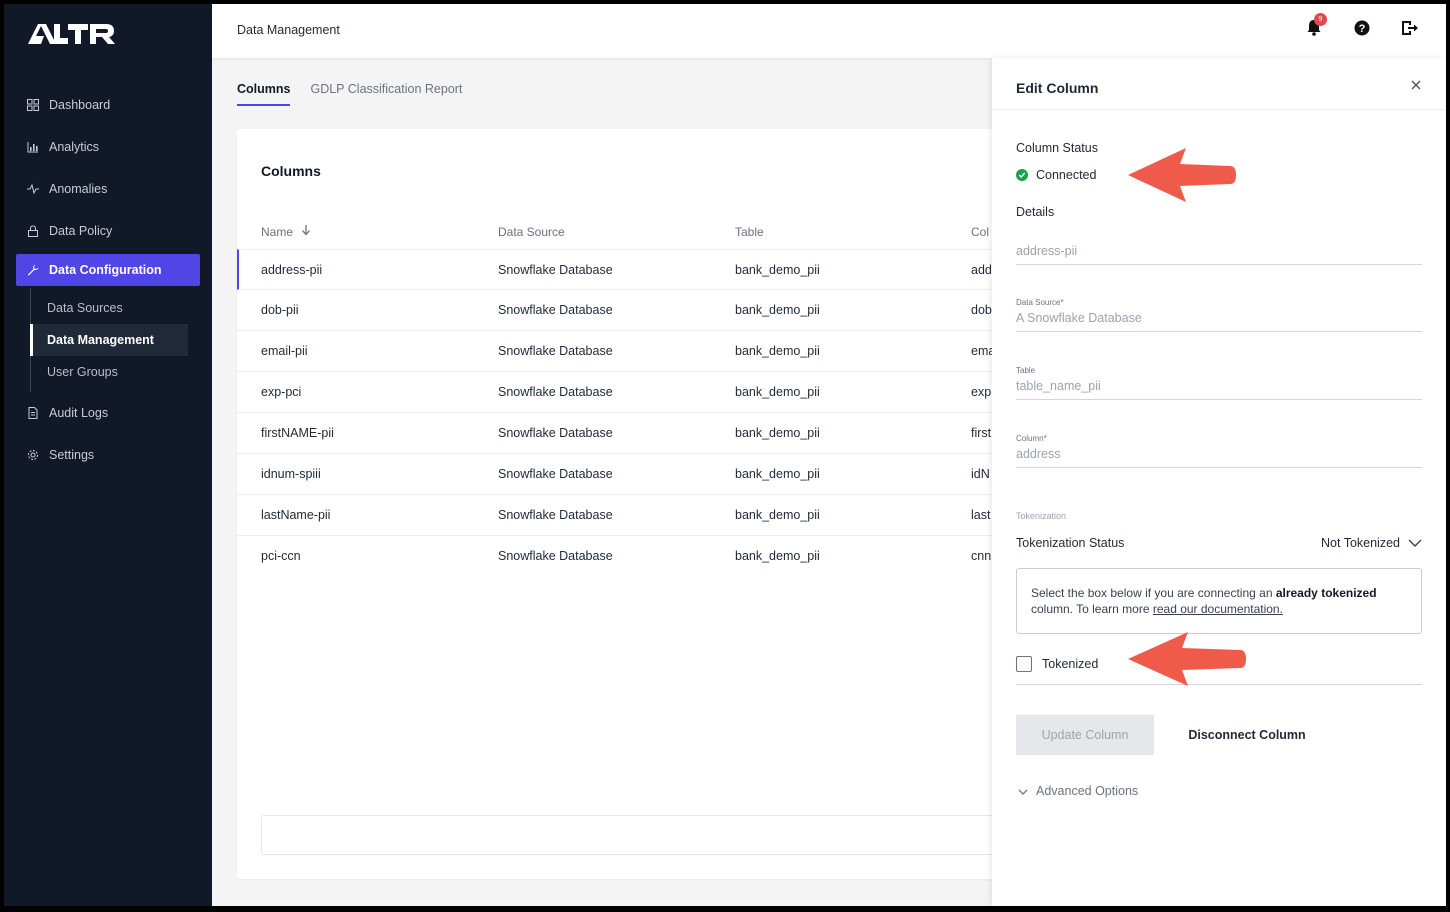 The image size is (1450, 912). Describe the element at coordinates (79, 413) in the screenshot. I see `sidebar-item-label: Audit Logs` at that location.